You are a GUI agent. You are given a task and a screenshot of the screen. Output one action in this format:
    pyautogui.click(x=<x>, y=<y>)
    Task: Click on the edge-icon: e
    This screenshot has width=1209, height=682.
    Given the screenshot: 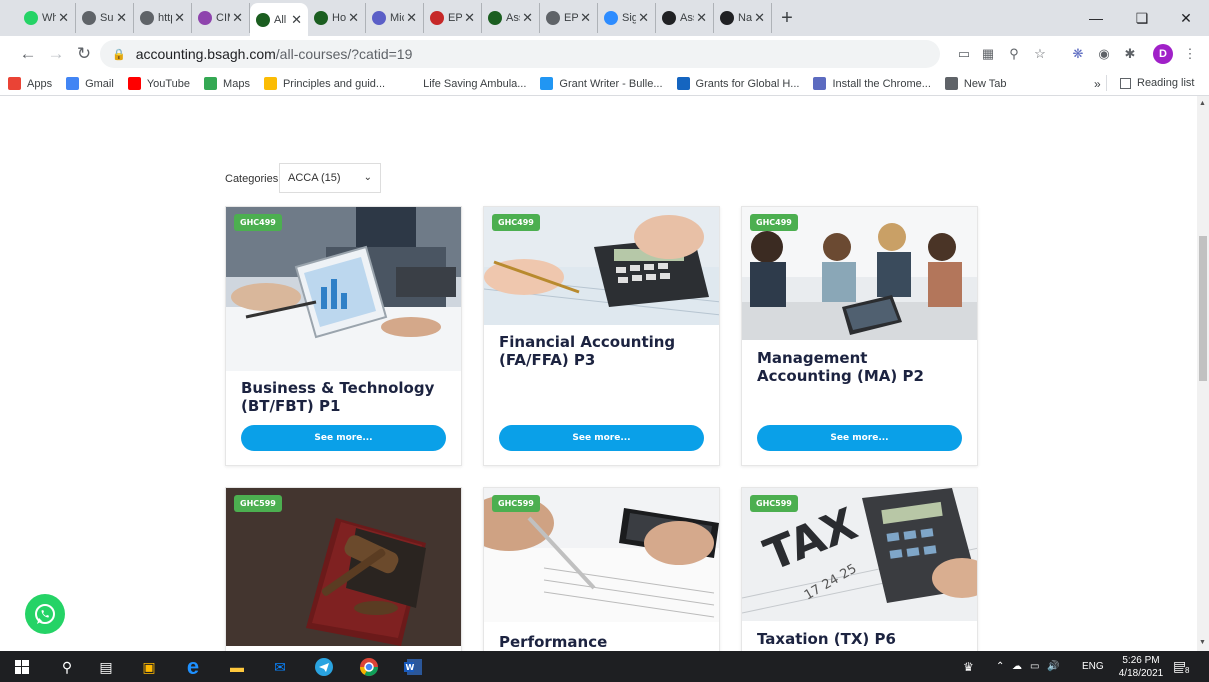 What is the action you would take?
    pyautogui.click(x=193, y=666)
    